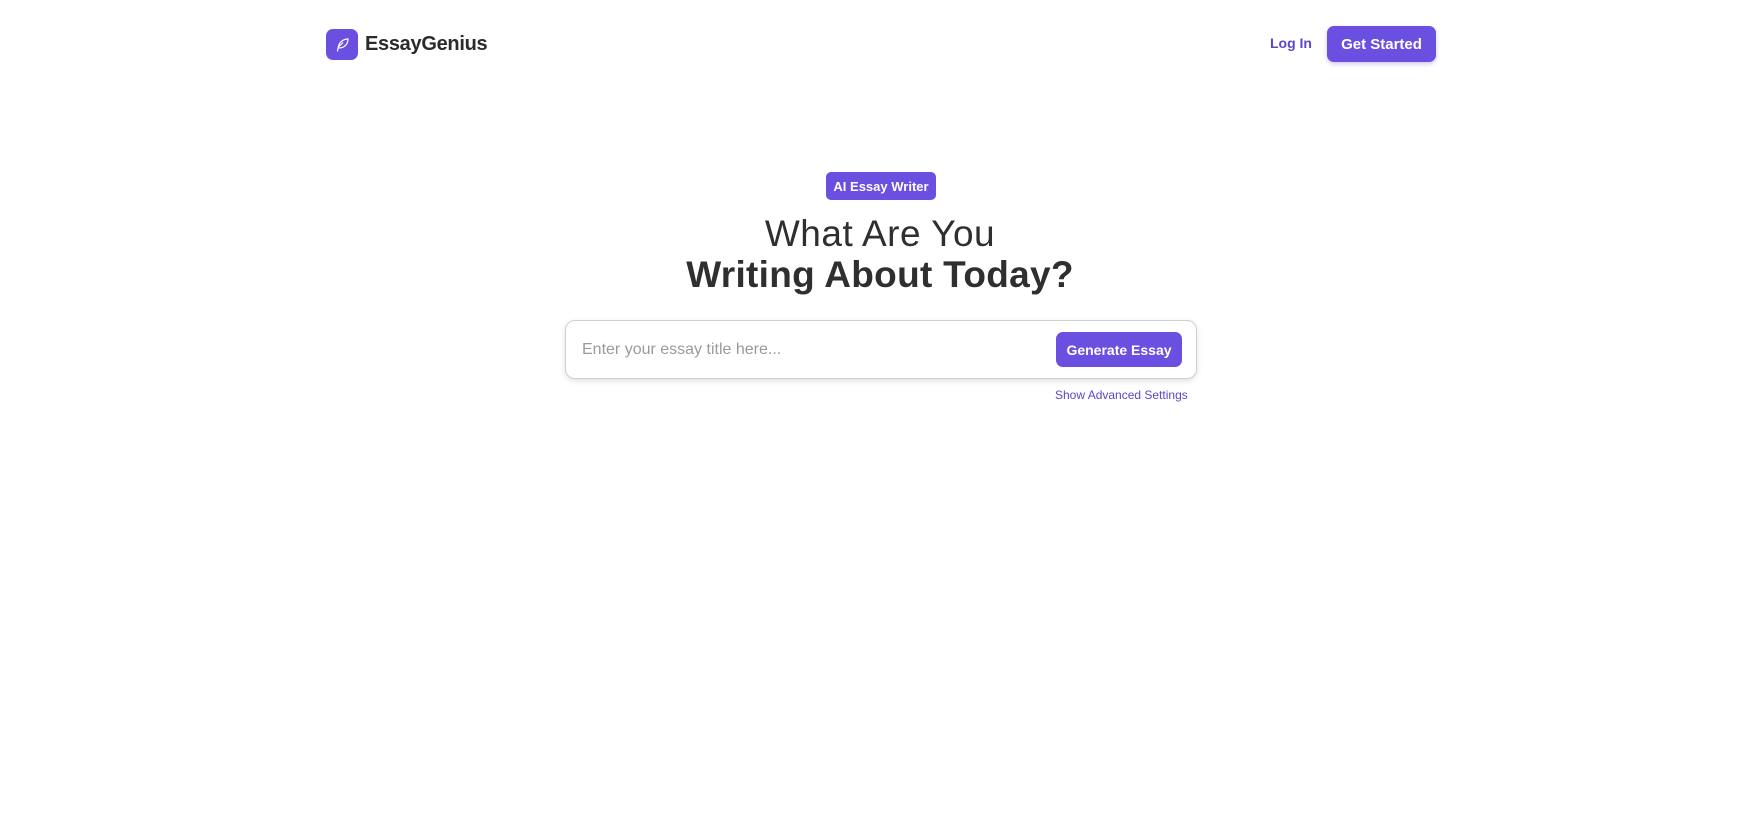 This screenshot has height=839, width=1760. What do you see at coordinates (880, 233) in the screenshot?
I see `headline-line-1: What Are You` at bounding box center [880, 233].